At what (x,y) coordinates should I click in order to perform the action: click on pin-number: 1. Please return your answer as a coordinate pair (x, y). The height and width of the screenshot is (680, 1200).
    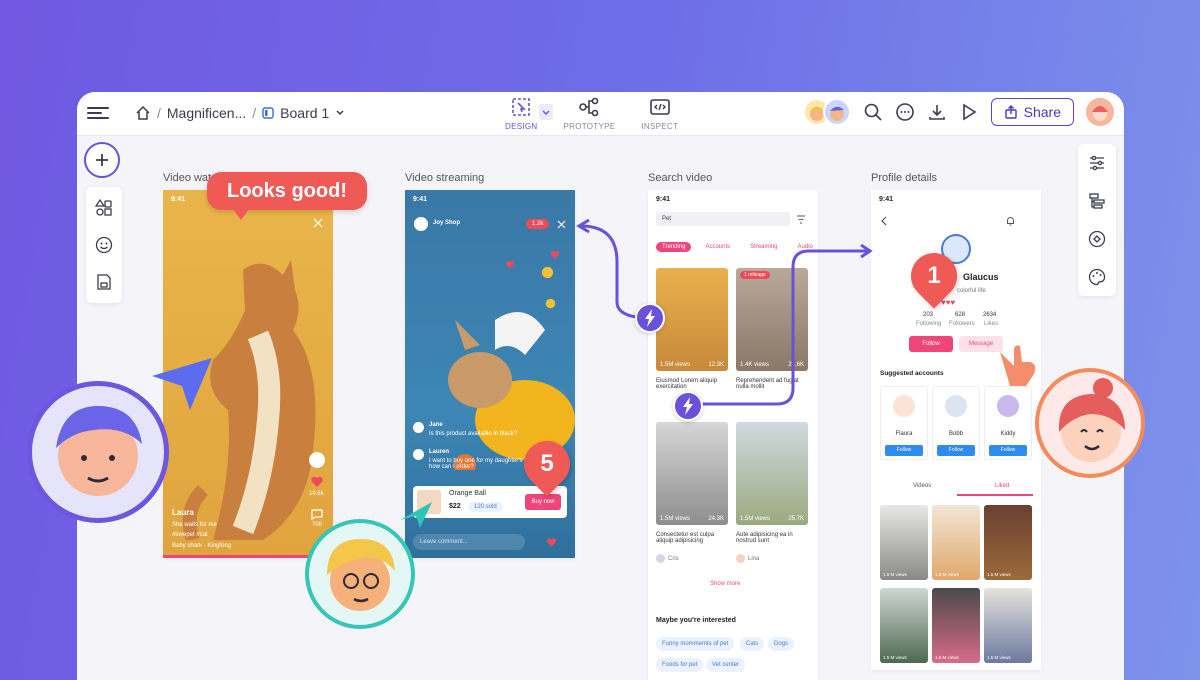
    Looking at the image, I should click on (934, 275).